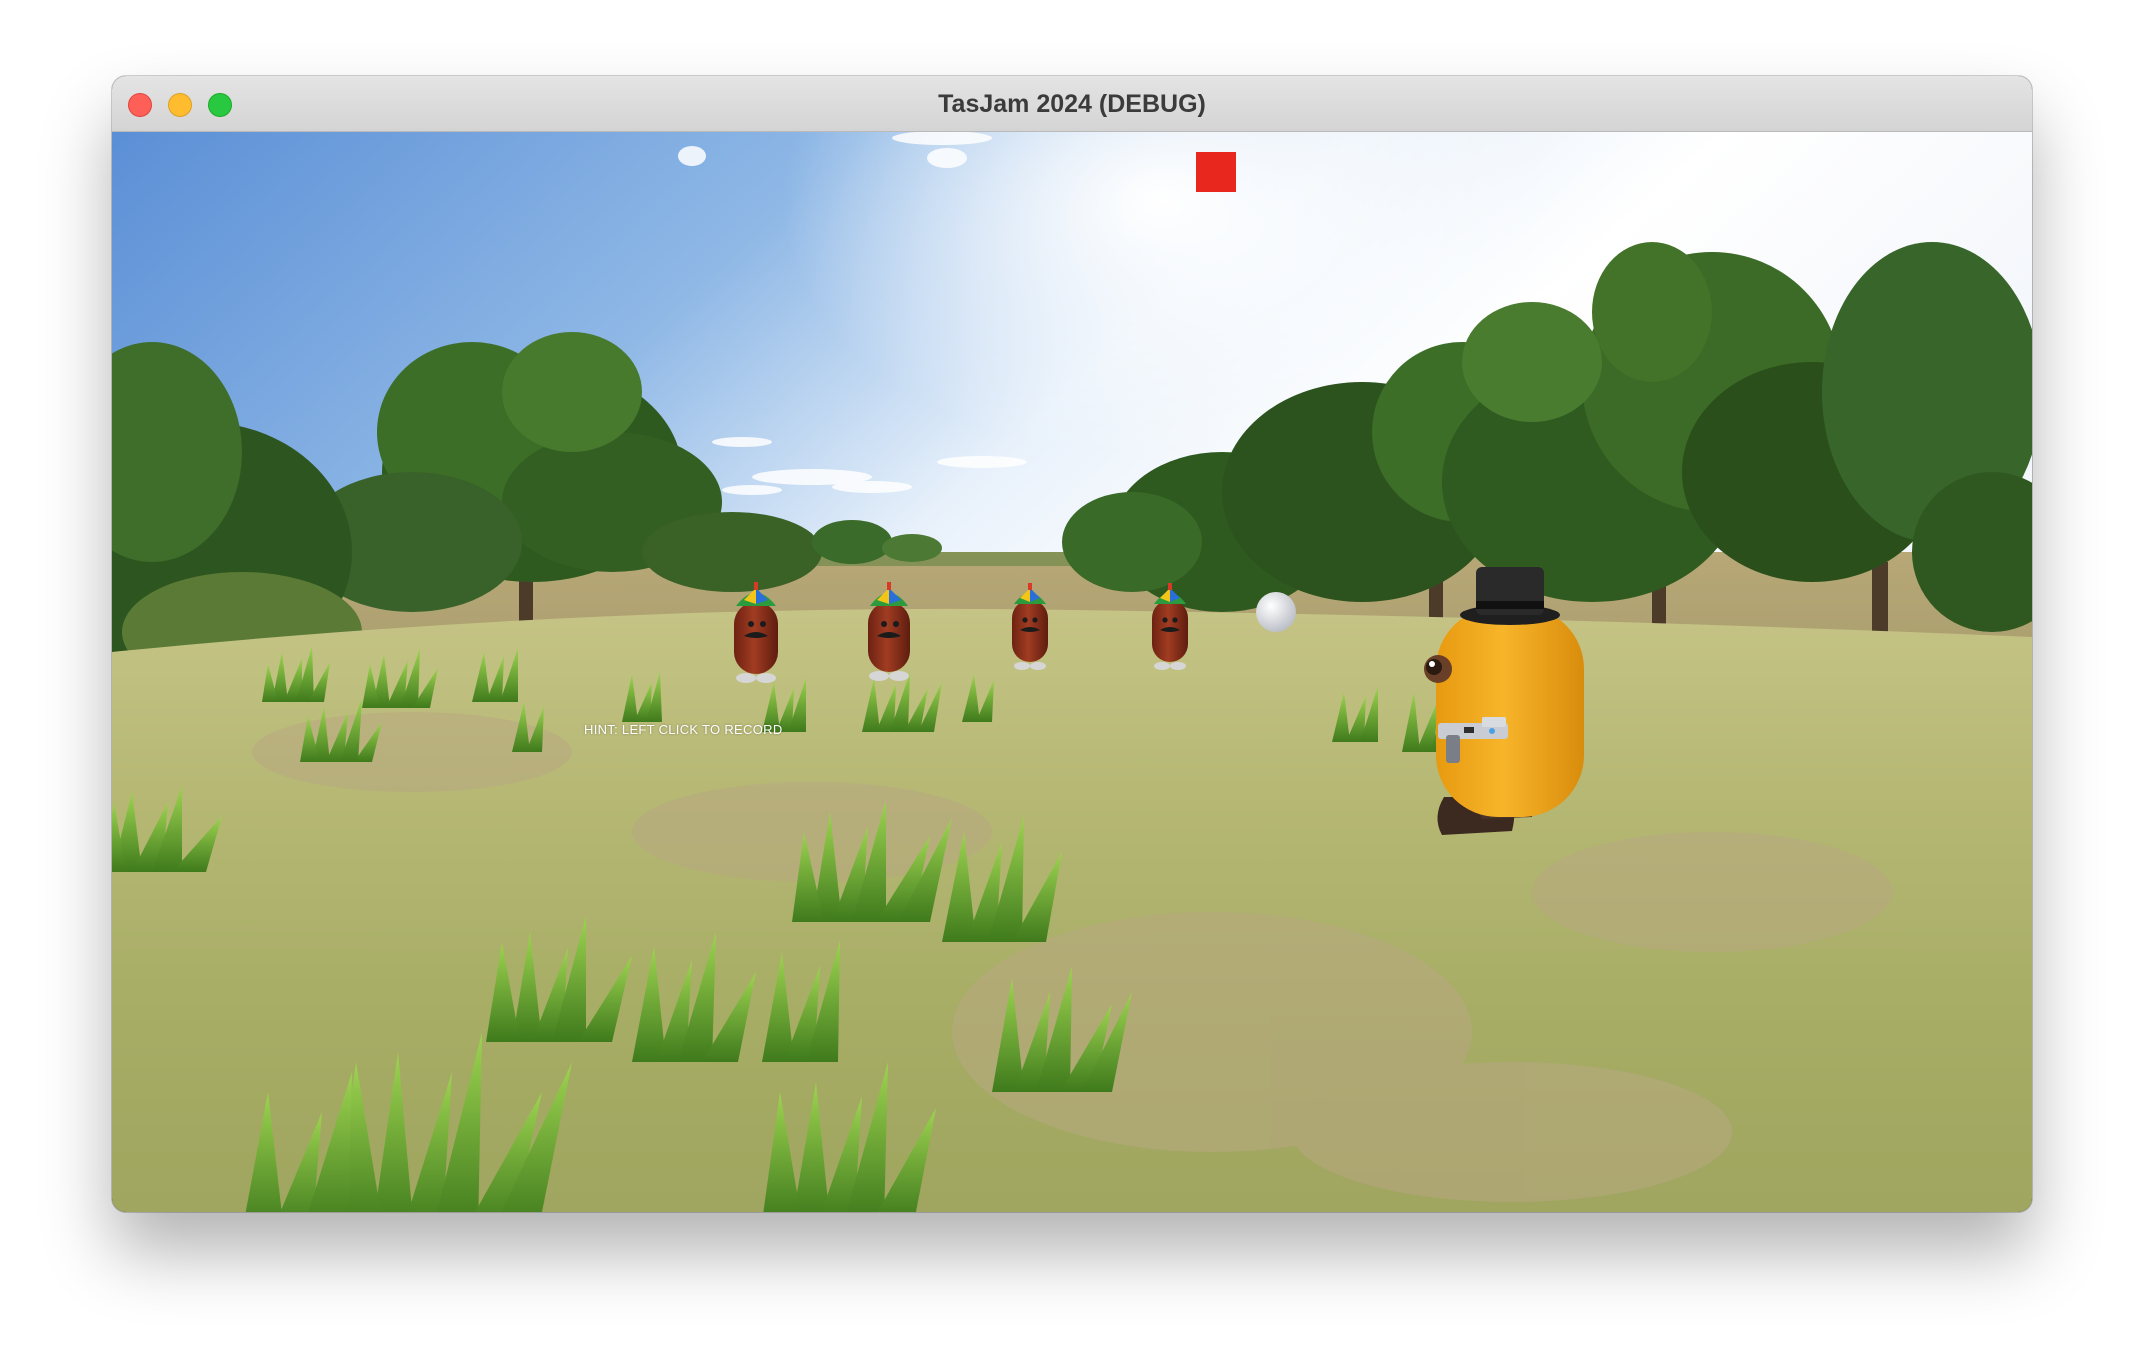 This screenshot has height=1360, width=2144. Describe the element at coordinates (1276, 612) in the screenshot. I see `projectile-ball` at that location.